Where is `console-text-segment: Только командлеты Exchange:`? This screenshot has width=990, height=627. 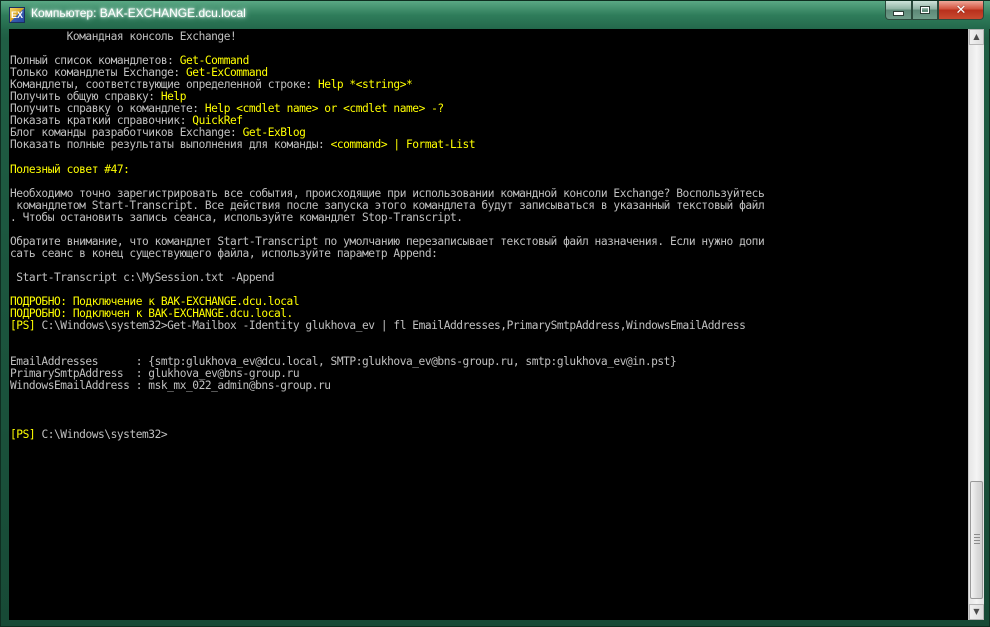
console-text-segment: Только командлеты Exchange: is located at coordinates (98, 73).